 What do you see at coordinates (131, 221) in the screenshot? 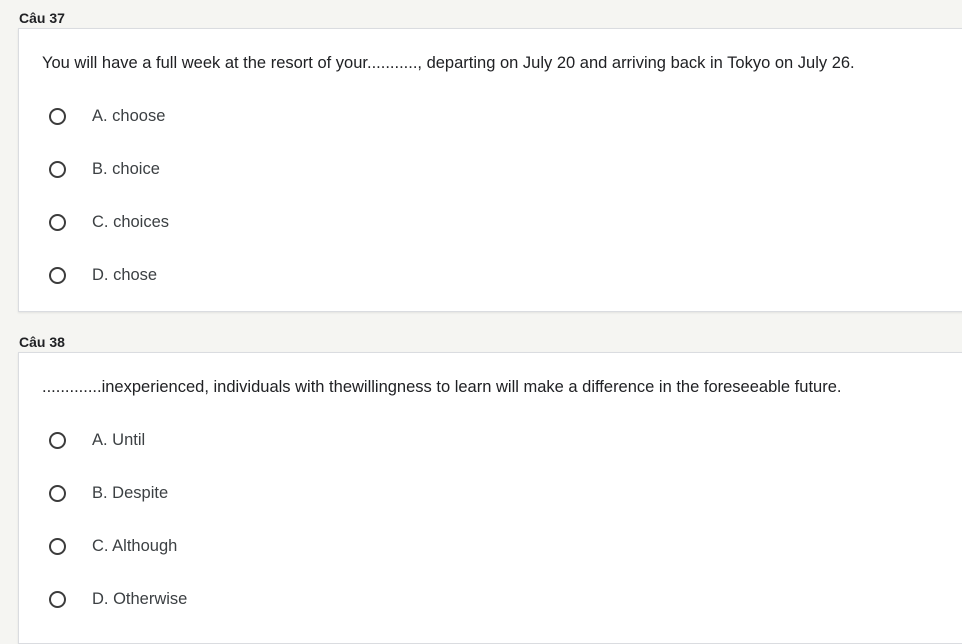
I see `option-label: C. choices` at bounding box center [131, 221].